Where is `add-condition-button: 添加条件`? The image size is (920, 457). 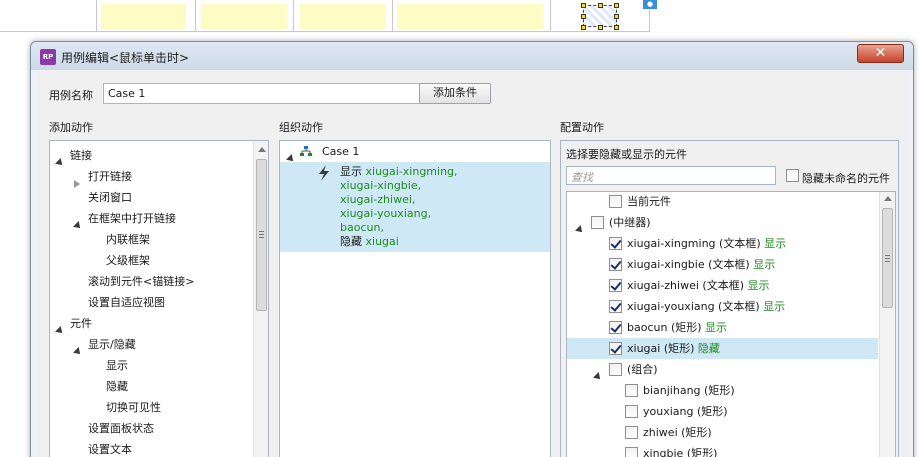
add-condition-button: 添加条件 is located at coordinates (455, 93).